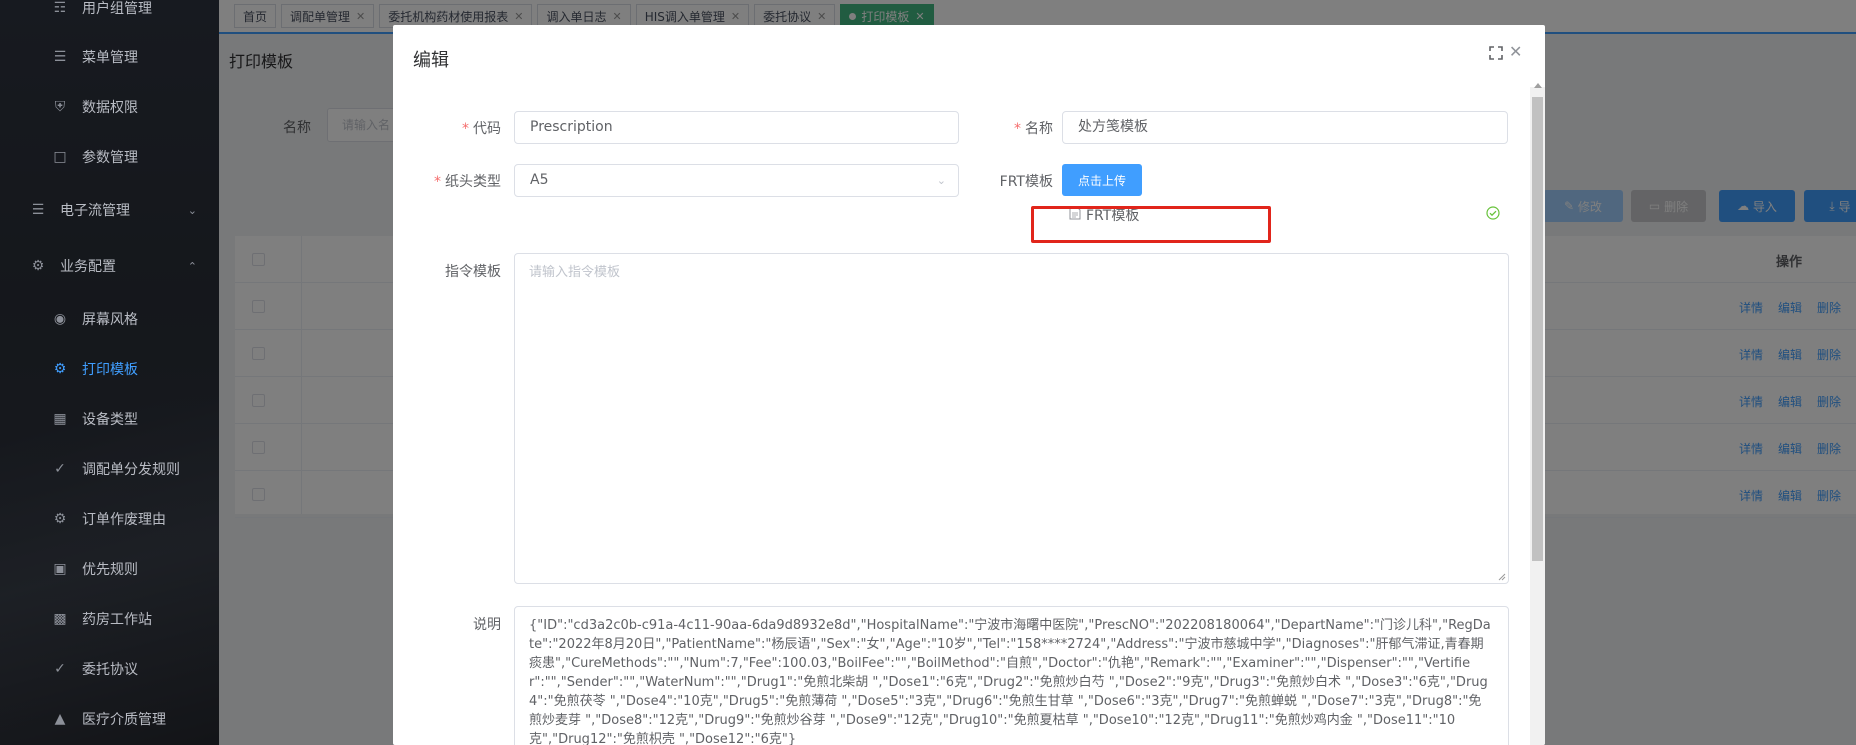 This screenshot has width=1856, height=745. Describe the element at coordinates (60, 107) in the screenshot. I see `shield-icon: ⛨` at that location.